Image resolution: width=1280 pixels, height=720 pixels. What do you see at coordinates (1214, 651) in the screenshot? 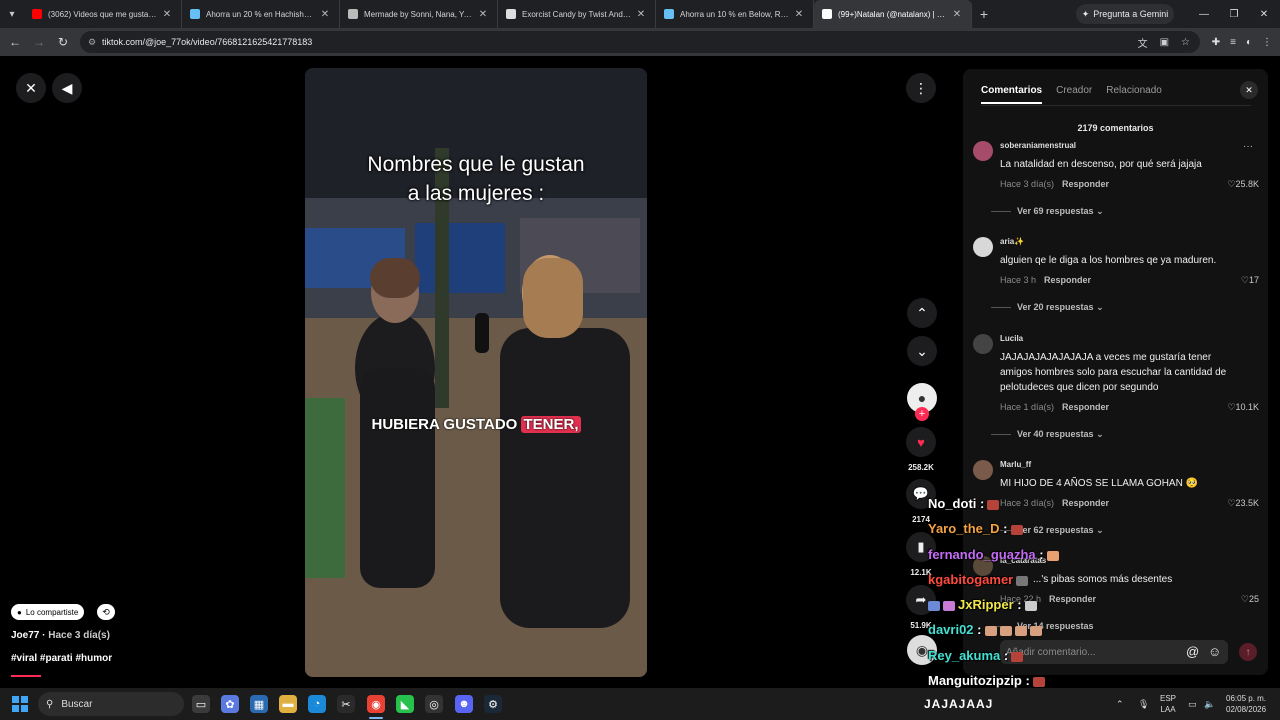
I see `emoji-icon: ☺` at bounding box center [1214, 651].